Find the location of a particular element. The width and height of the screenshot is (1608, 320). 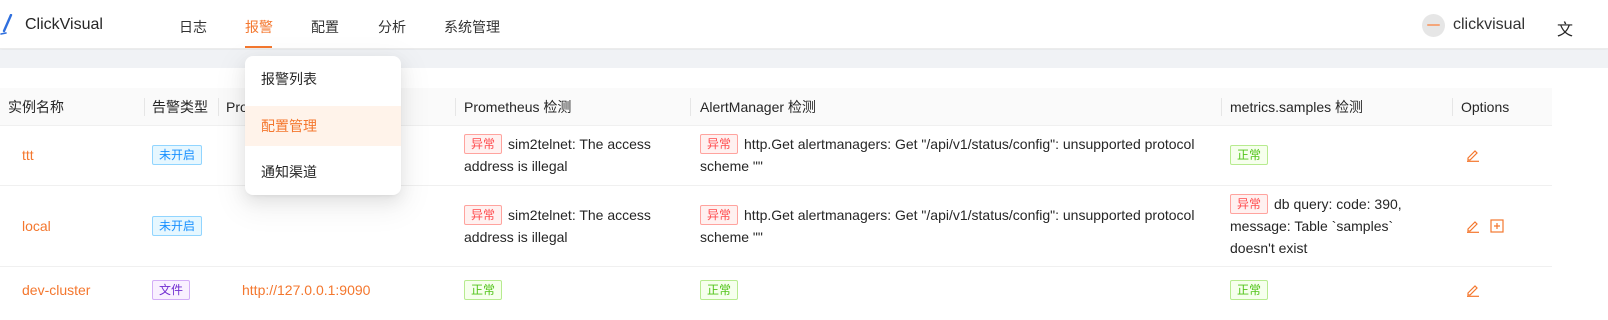

instance-name-link: dev-cluster is located at coordinates (56, 290).